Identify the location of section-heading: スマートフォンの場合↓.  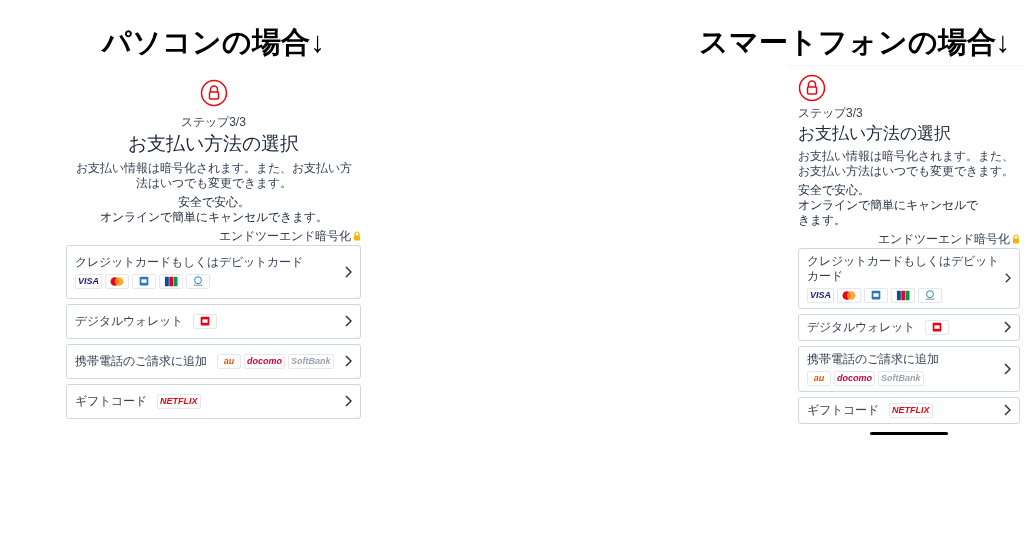
(854, 42).